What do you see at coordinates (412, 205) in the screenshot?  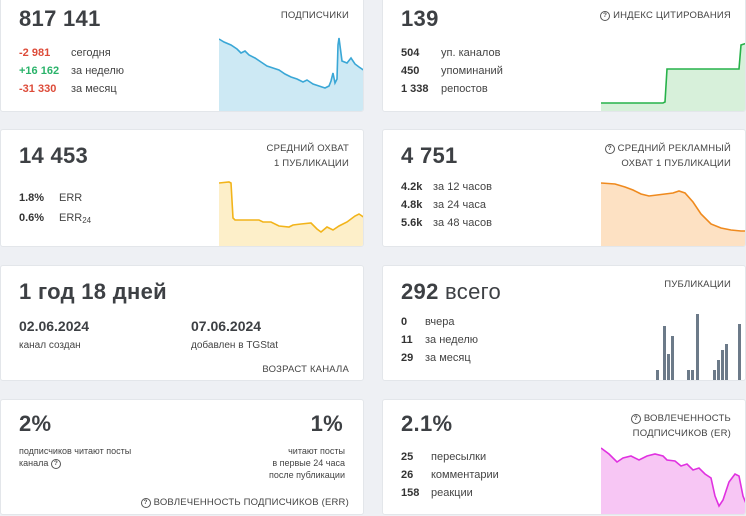 I see `ad-reach-24h-num: 4.8k` at bounding box center [412, 205].